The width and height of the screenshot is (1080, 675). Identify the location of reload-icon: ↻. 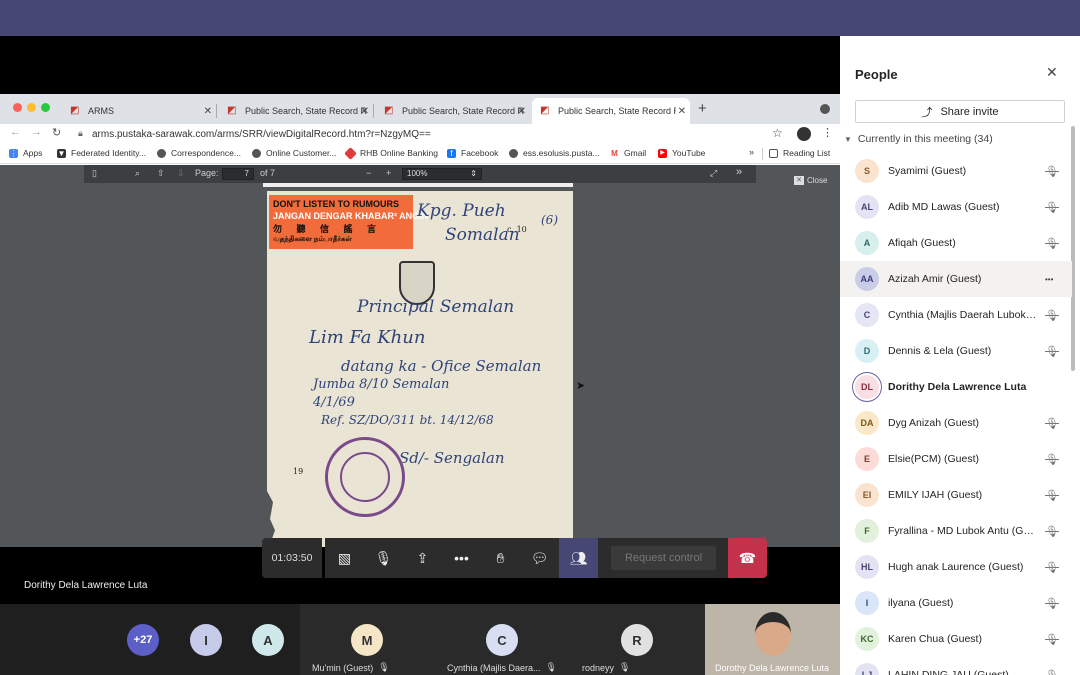
(56, 132).